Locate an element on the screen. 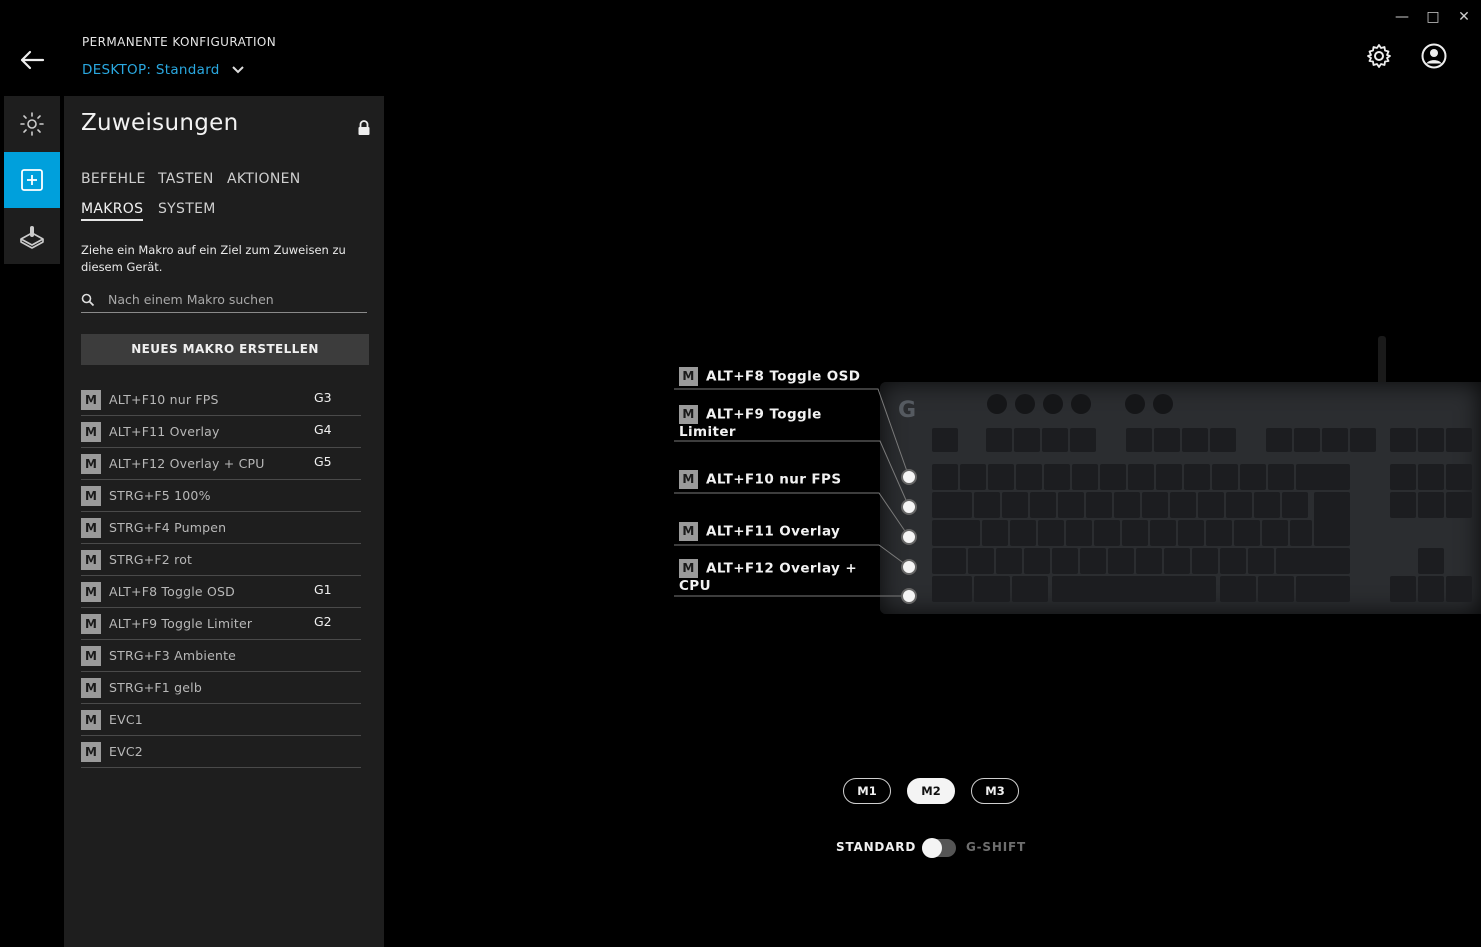  gshift-toggle is located at coordinates (939, 848).